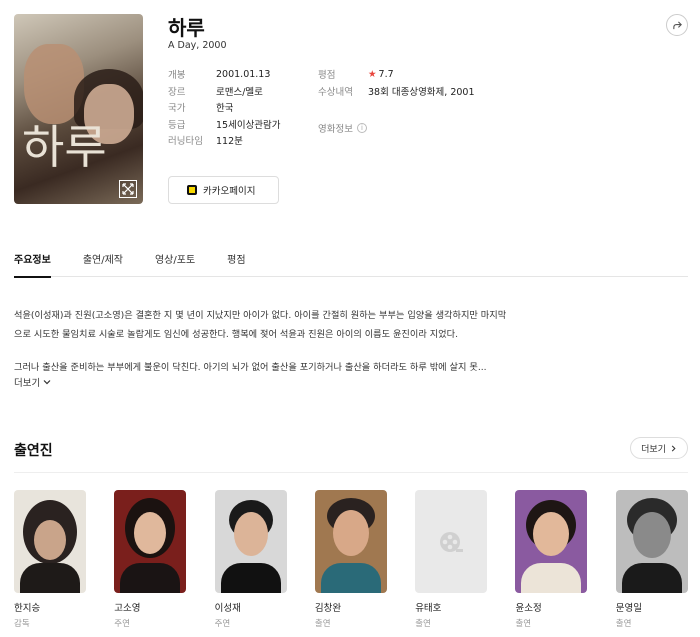 The height and width of the screenshot is (637, 700). What do you see at coordinates (177, 76) in the screenshot?
I see `info-label: 개봉` at bounding box center [177, 76].